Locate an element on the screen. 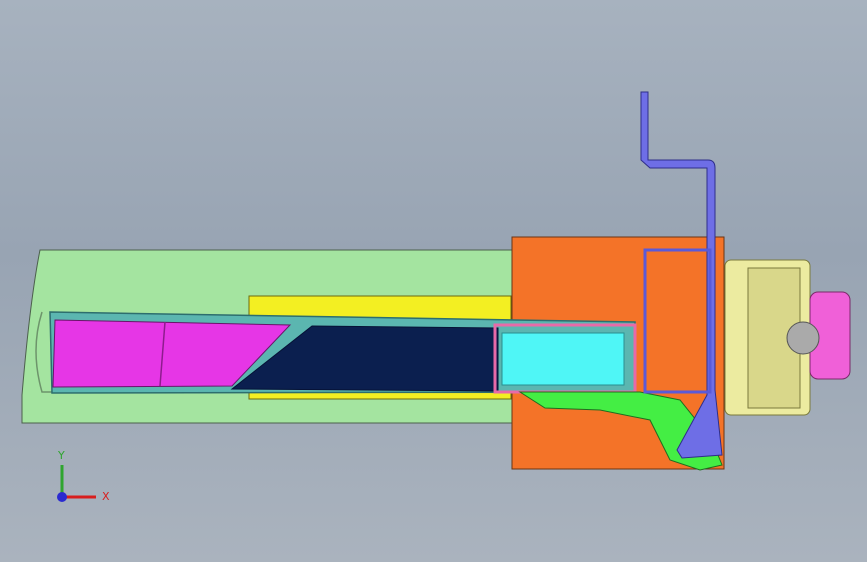 The image size is (867, 562). ball-joint is located at coordinates (803, 338).